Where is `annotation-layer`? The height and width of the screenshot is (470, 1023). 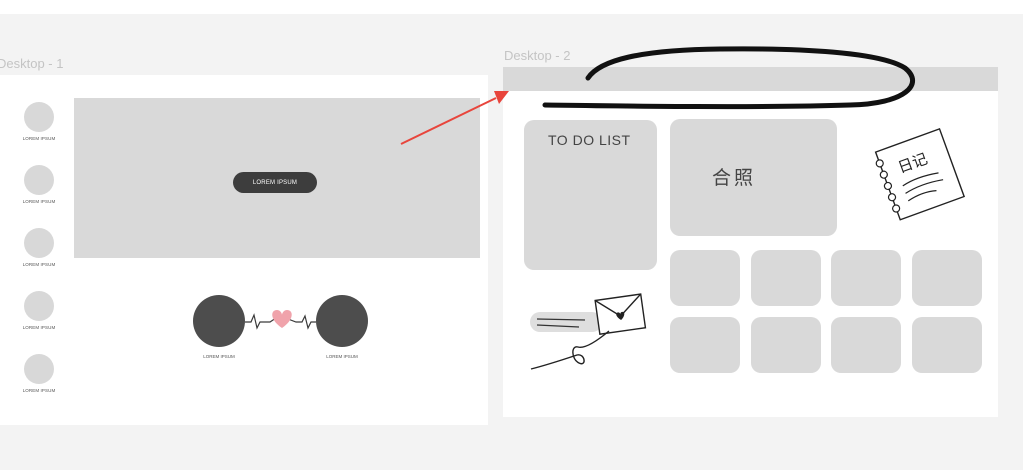
annotation-layer is located at coordinates (658, 95).